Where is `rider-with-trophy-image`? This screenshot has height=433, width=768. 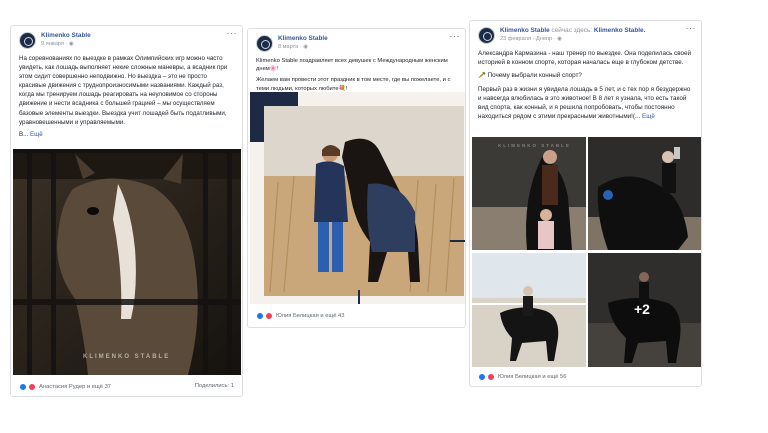 rider-with-trophy-image is located at coordinates (644, 193).